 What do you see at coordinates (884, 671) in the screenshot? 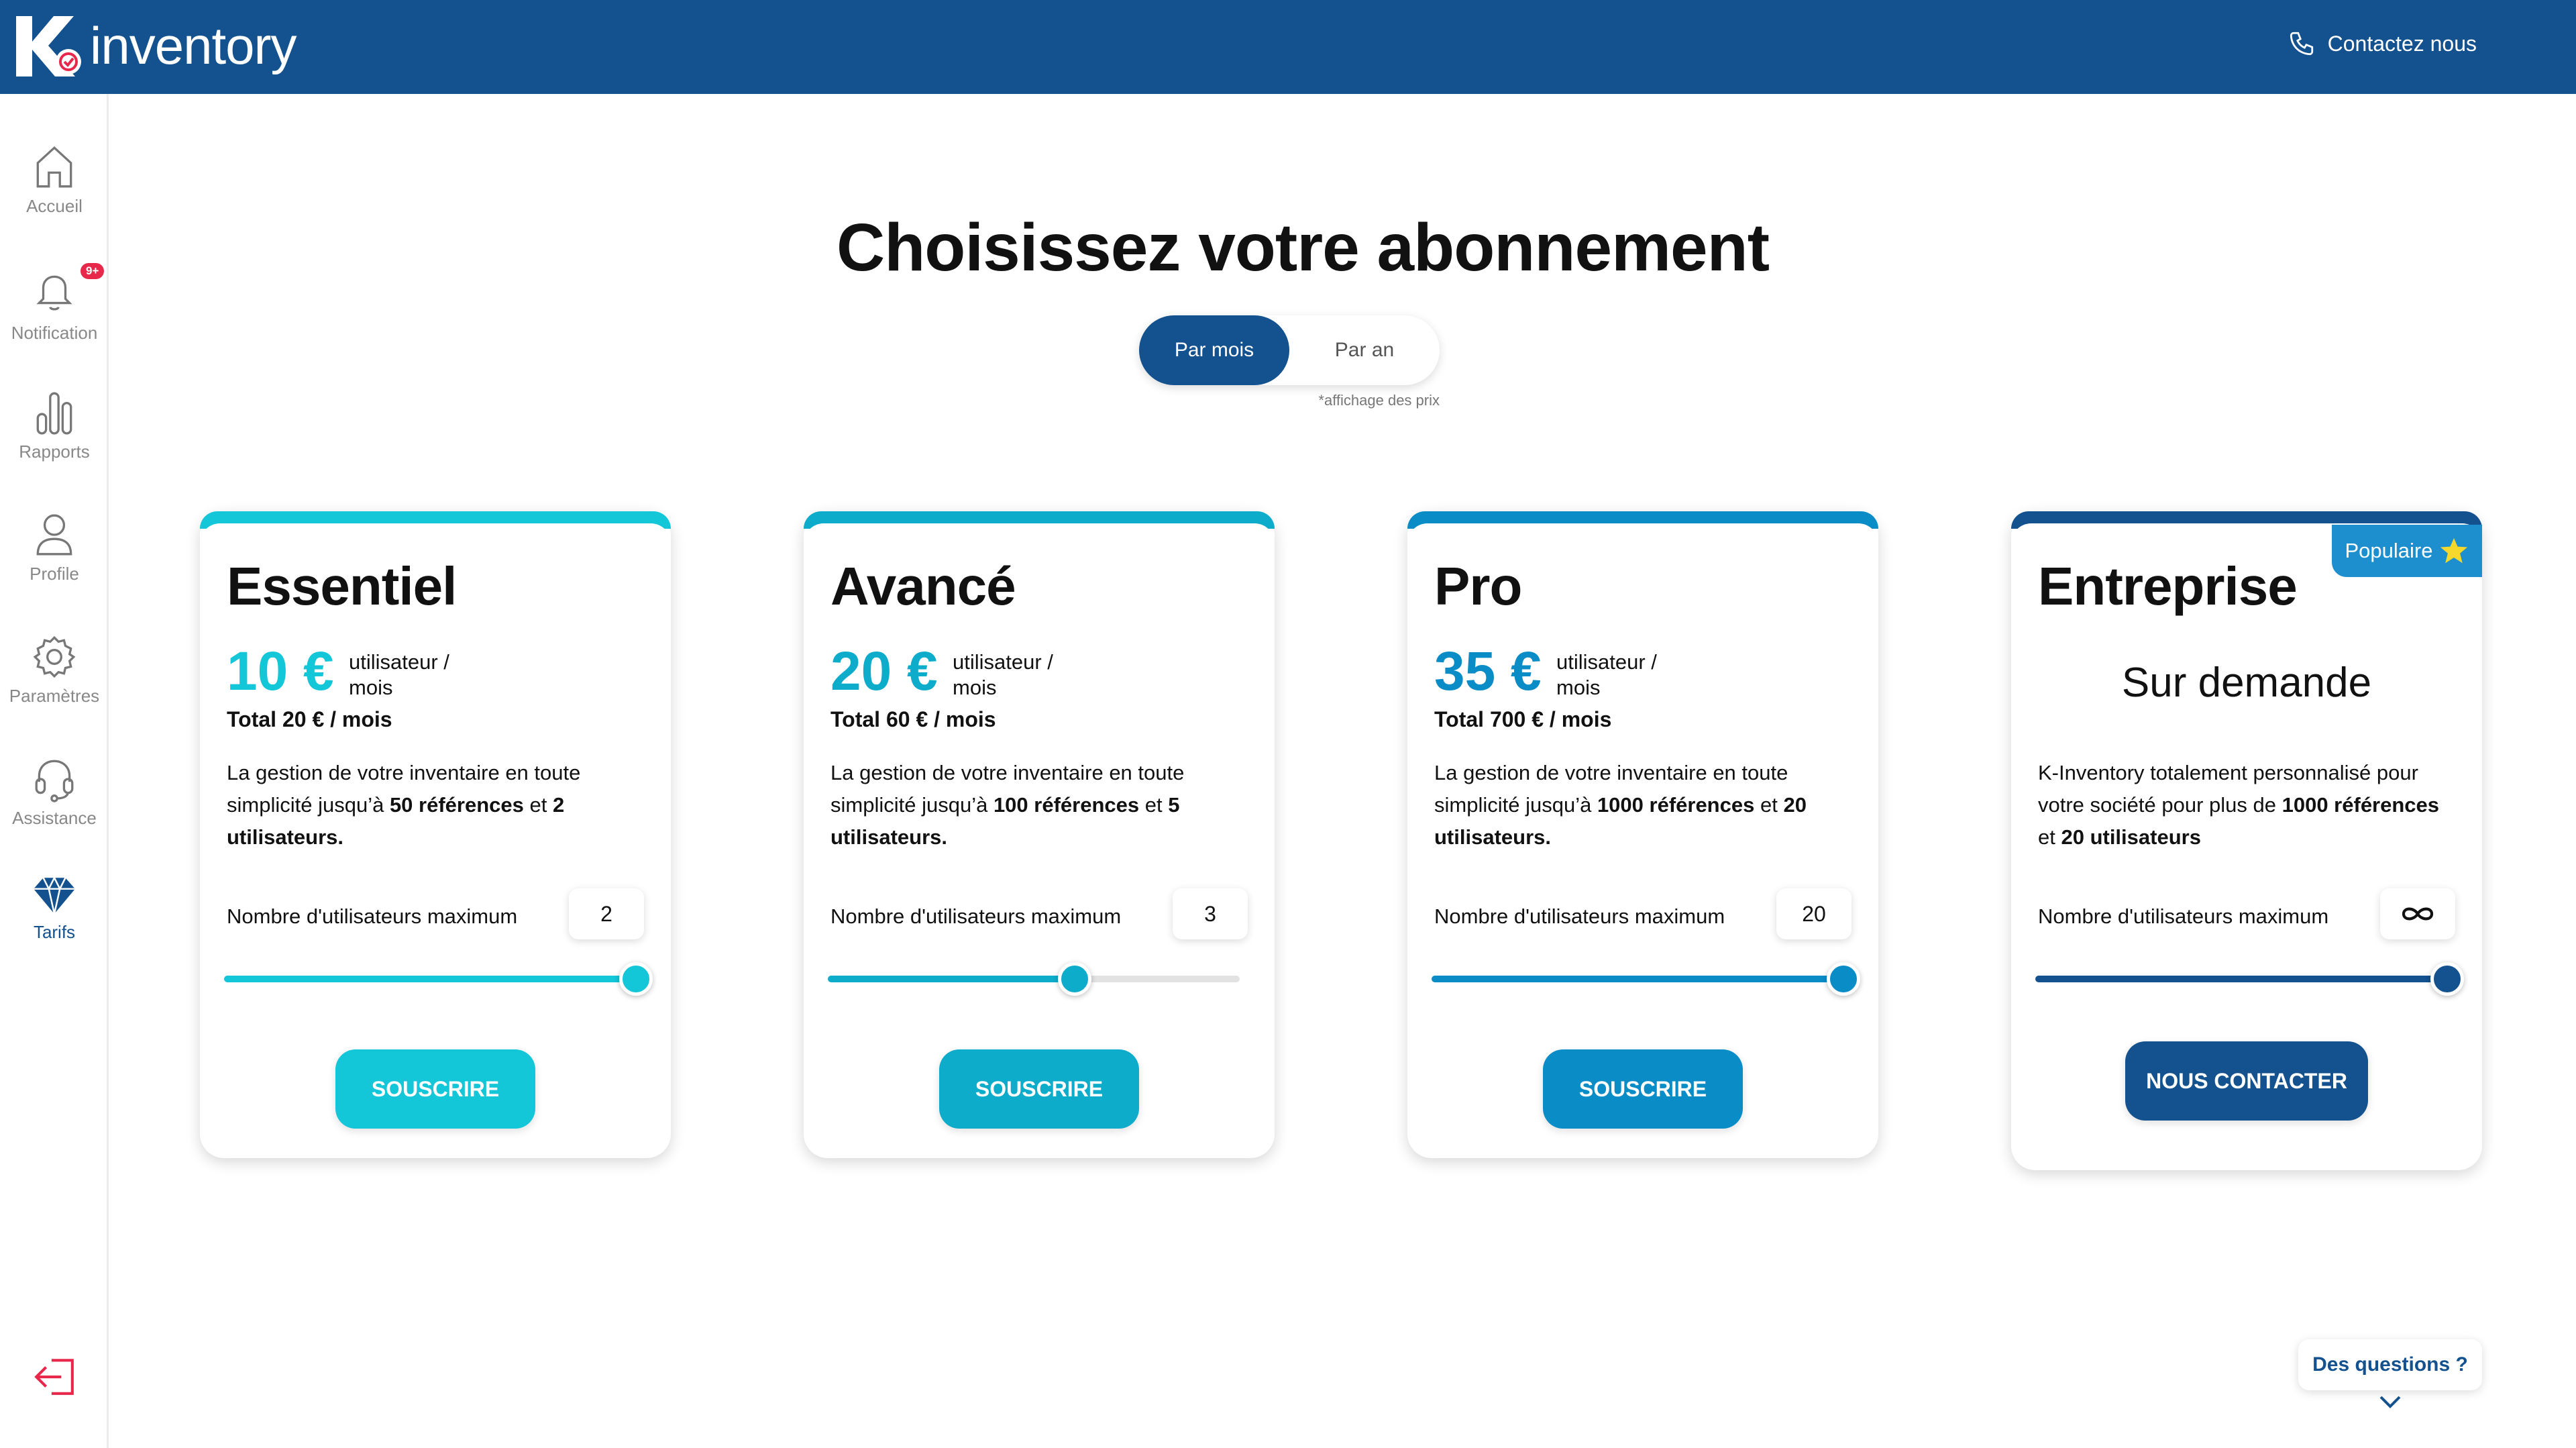
I see `plan-price: 20 €` at bounding box center [884, 671].